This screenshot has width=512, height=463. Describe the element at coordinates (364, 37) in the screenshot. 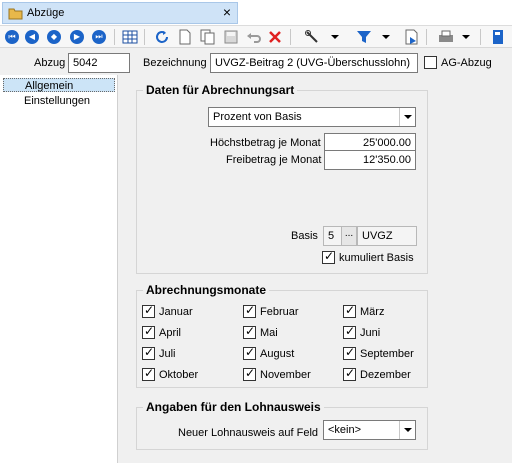

I see `filter-button` at that location.